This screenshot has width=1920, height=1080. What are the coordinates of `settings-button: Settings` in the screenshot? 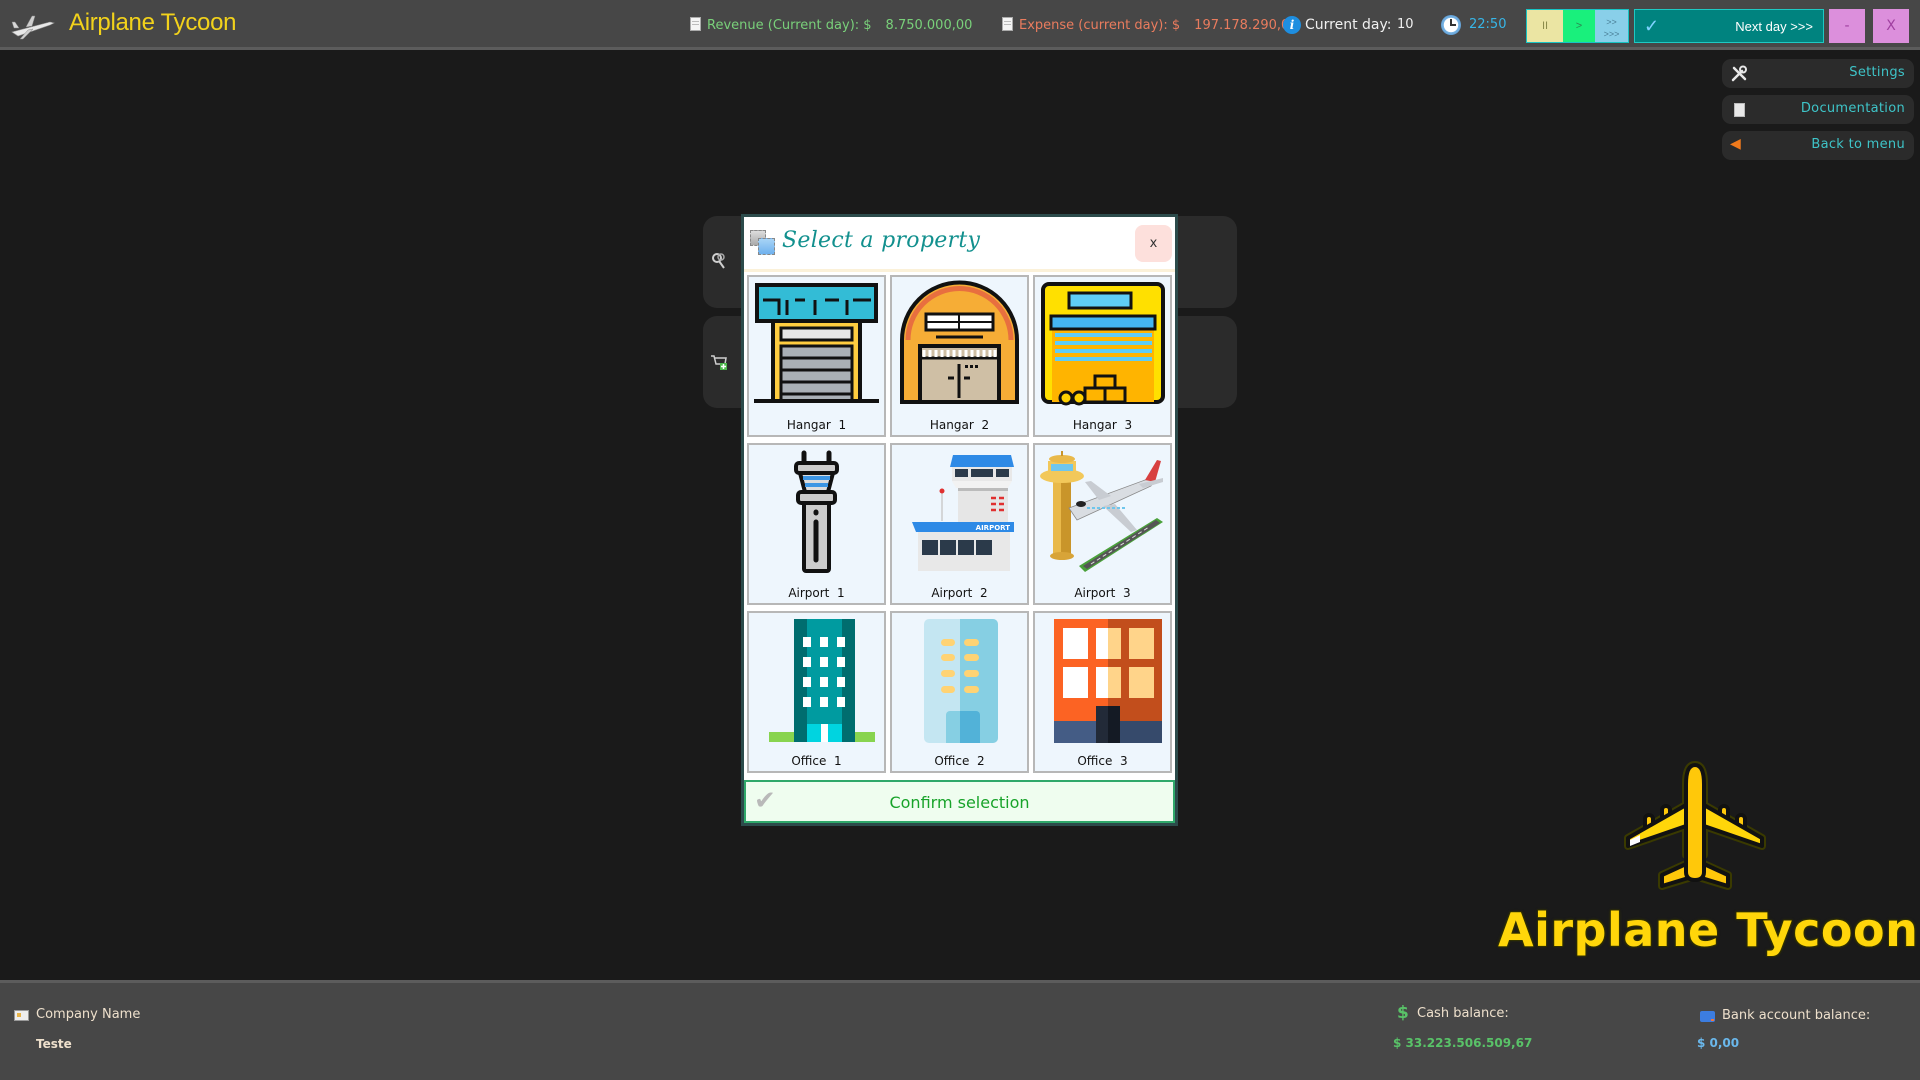 It's located at (1818, 73).